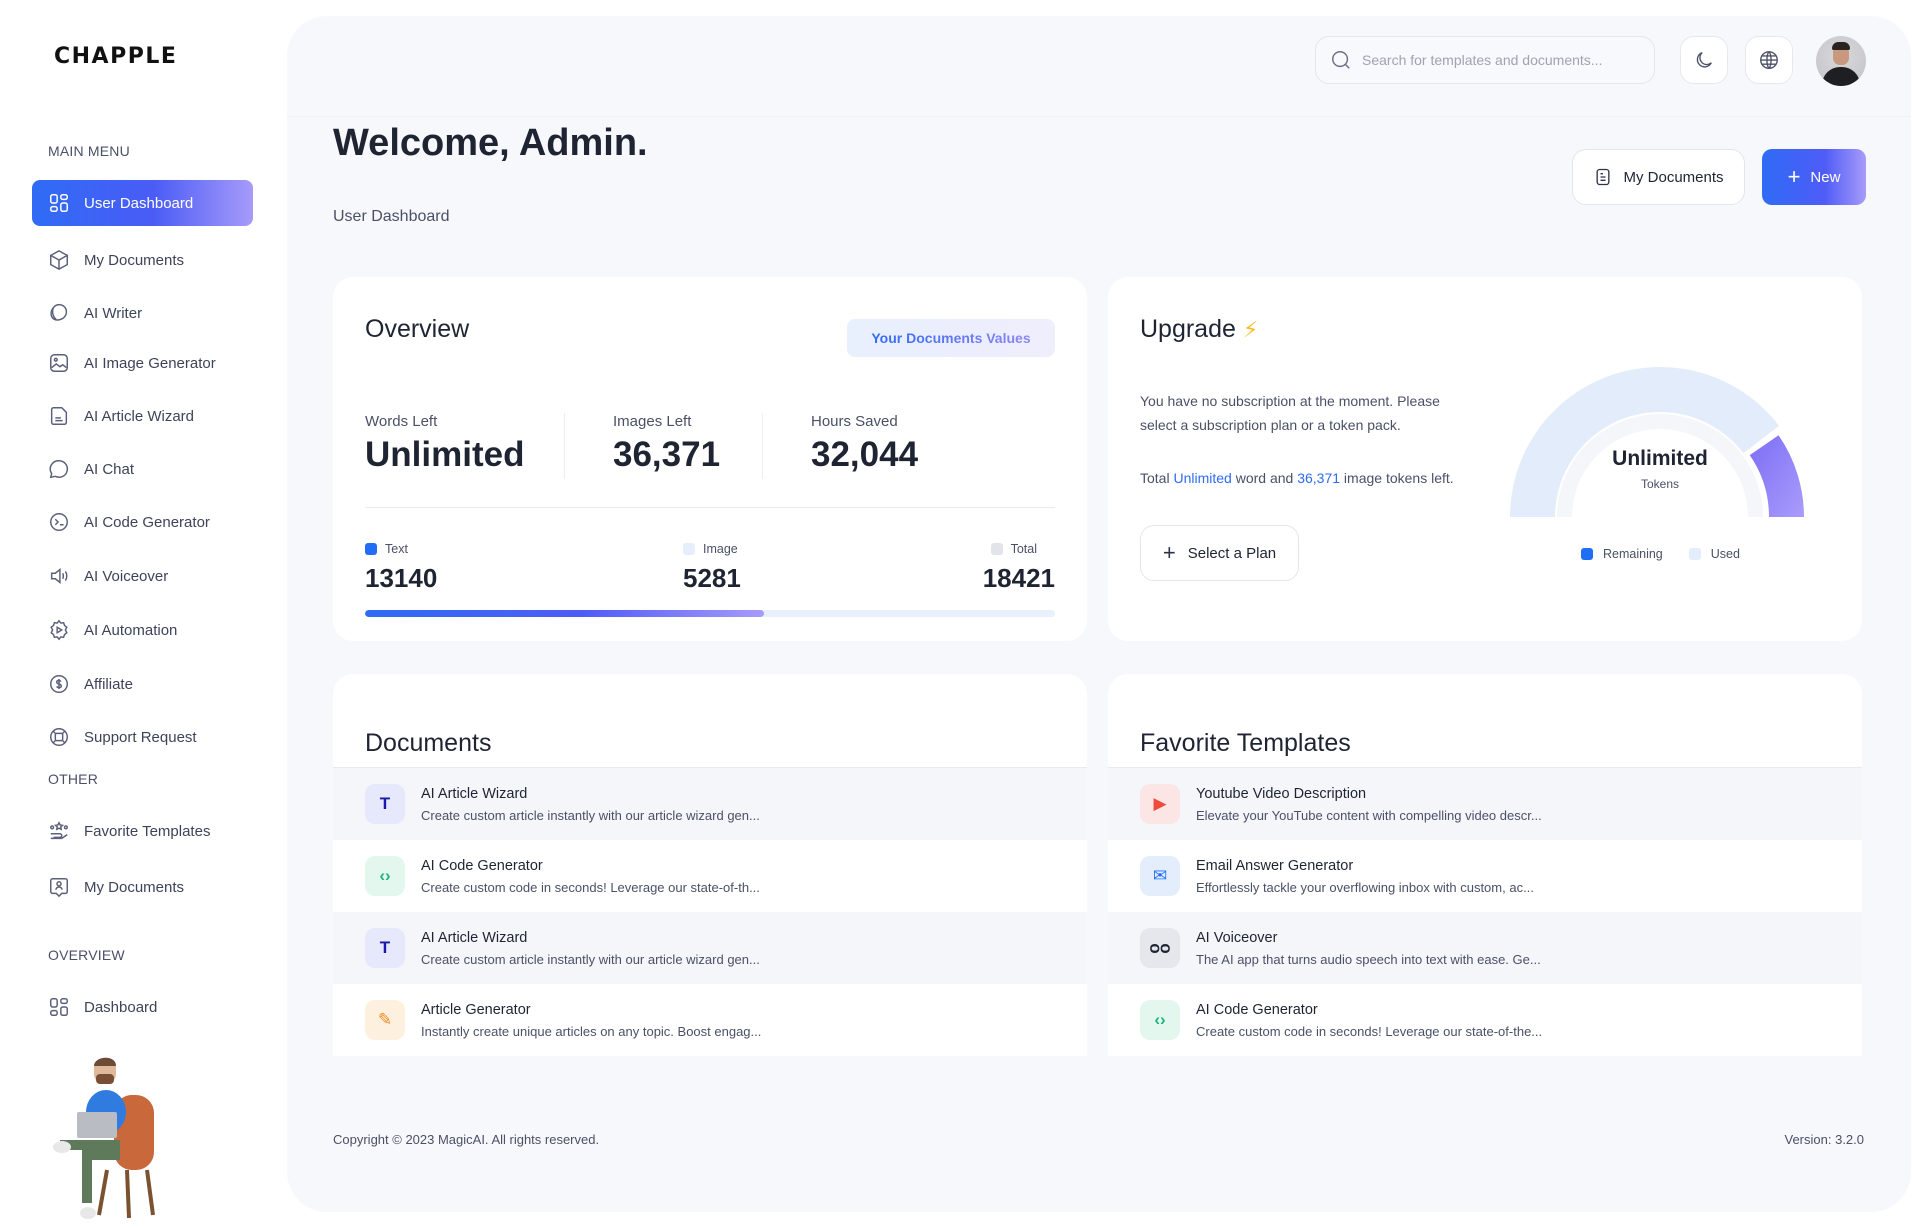 The width and height of the screenshot is (1920, 1228). Describe the element at coordinates (1502, 60) in the screenshot. I see `search-input` at that location.